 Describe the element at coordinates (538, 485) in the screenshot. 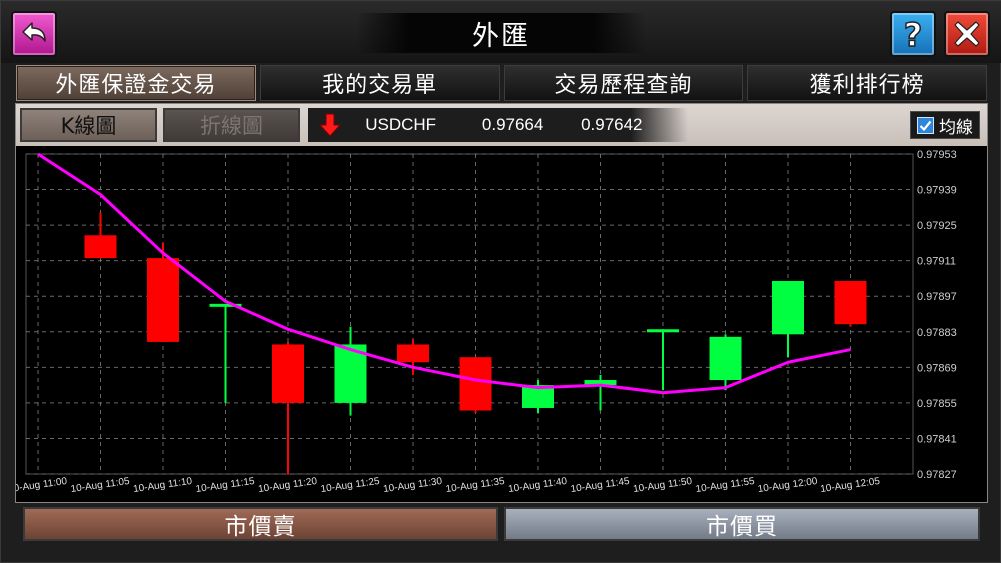

I see `x-tick-label: 10-Aug 11:40` at that location.